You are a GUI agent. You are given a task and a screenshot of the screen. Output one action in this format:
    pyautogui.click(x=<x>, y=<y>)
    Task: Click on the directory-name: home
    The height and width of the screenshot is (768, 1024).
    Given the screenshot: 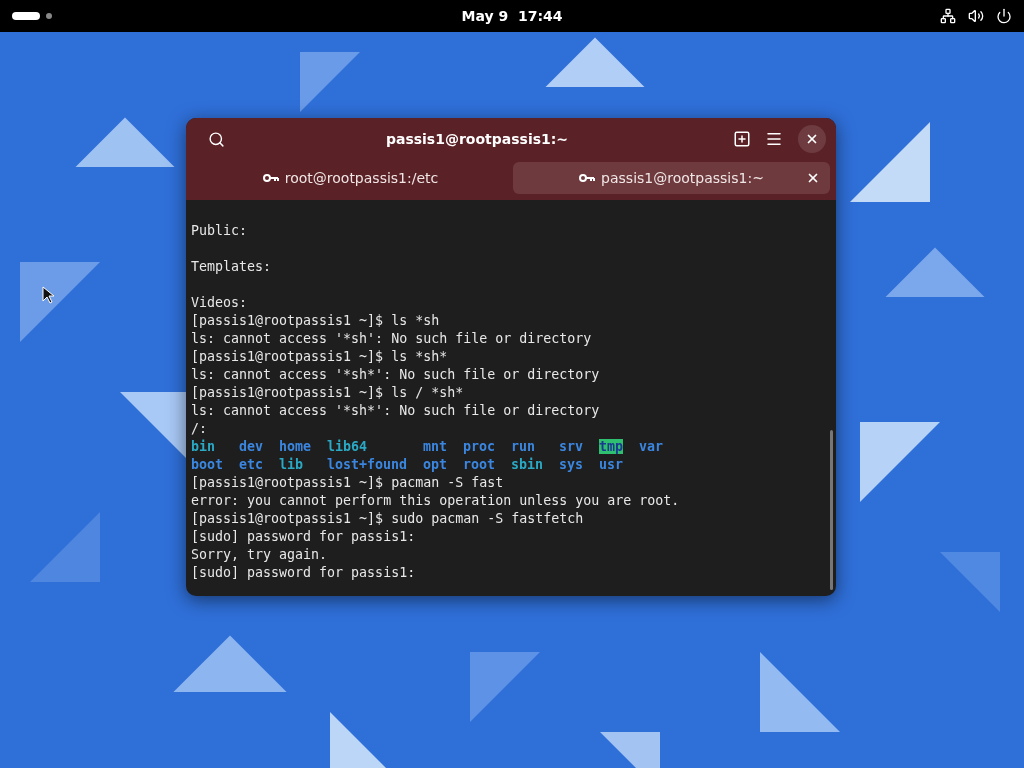 What is the action you would take?
    pyautogui.click(x=295, y=446)
    